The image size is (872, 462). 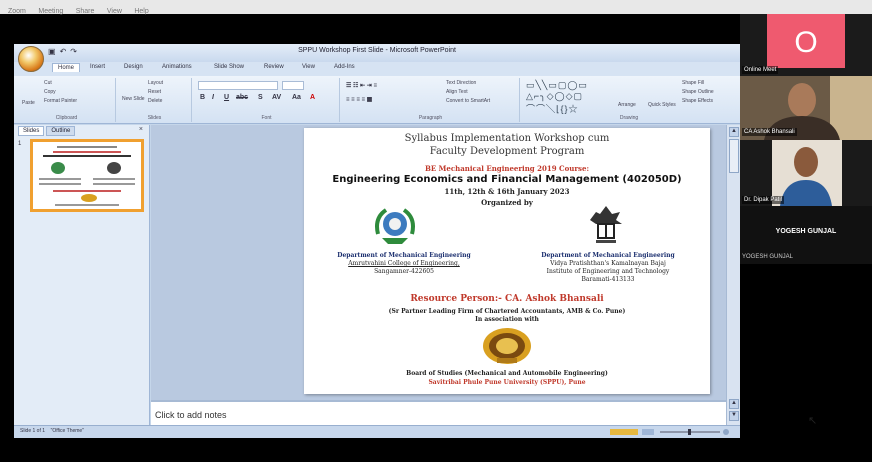 I want to click on shape-fill-button: Shape Fill, so click(x=693, y=83).